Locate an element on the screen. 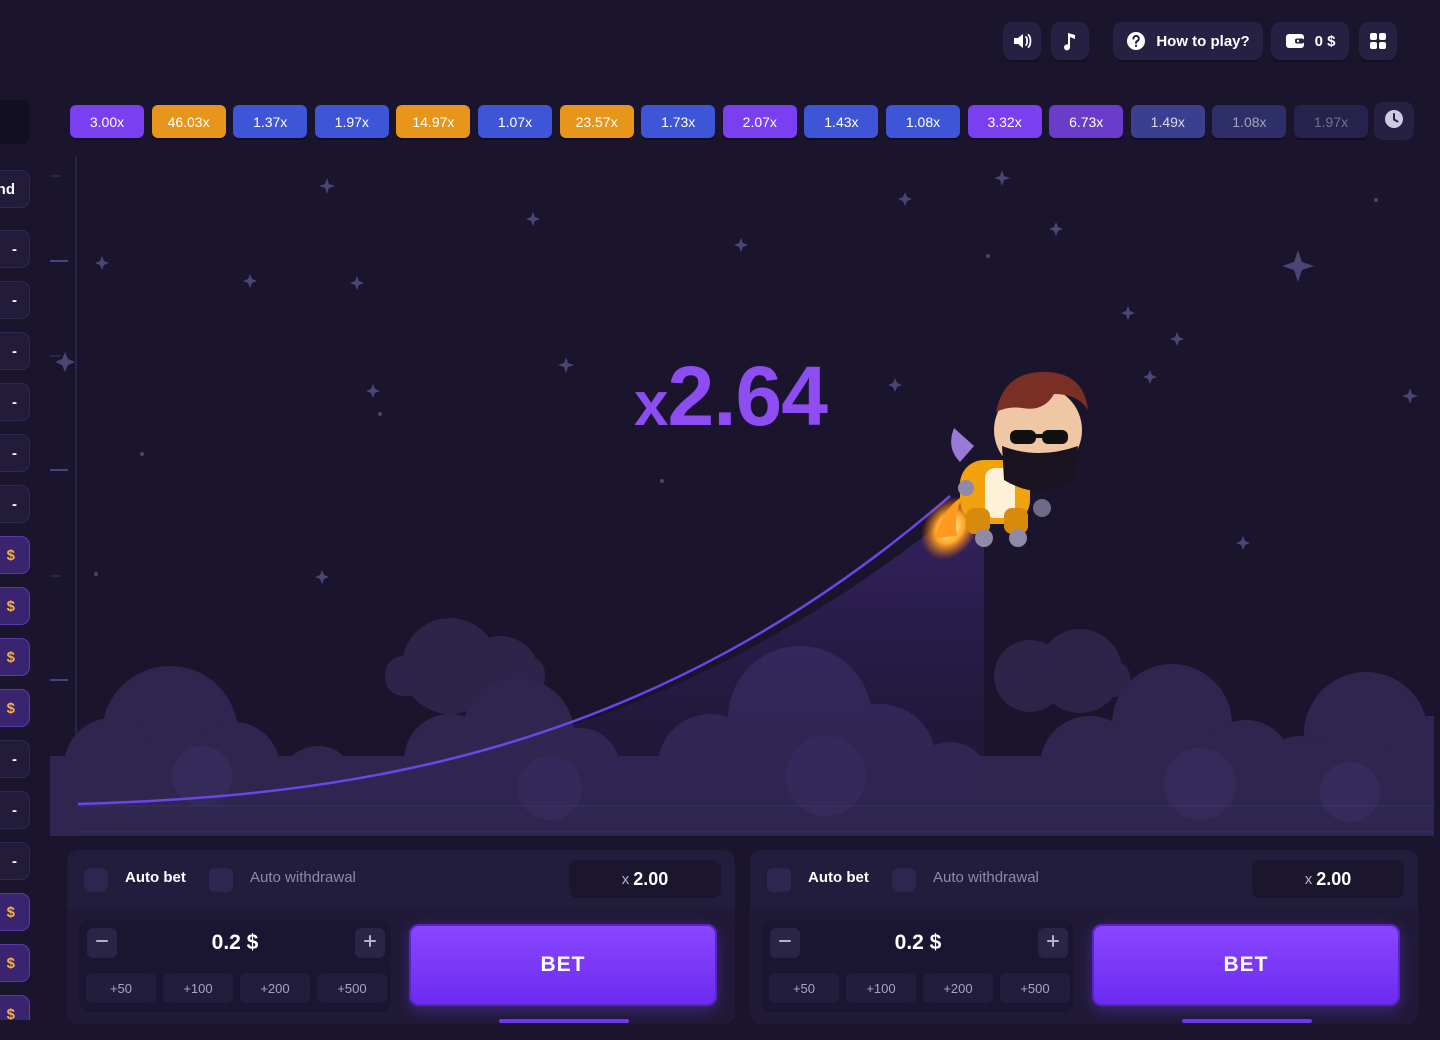  bets-sidebar: nd - - - - - - $ $ $ $ - - - $ $ $ is located at coordinates (17, 590).